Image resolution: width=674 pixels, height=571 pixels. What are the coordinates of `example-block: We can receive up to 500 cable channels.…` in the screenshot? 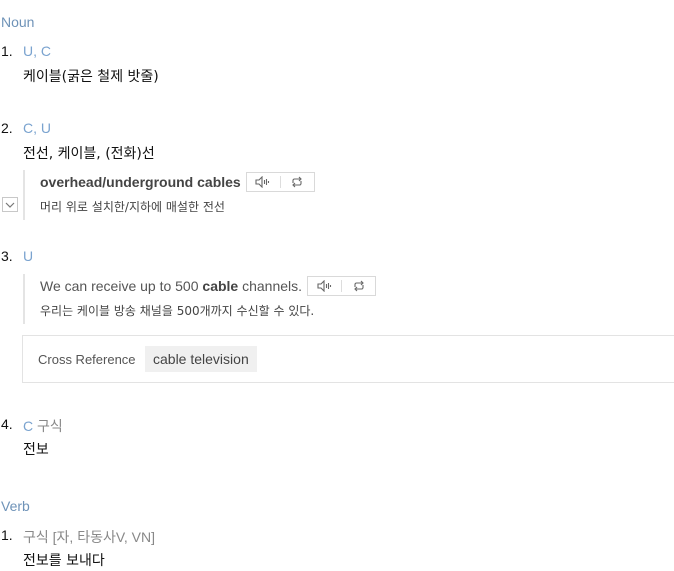 It's located at (200, 299).